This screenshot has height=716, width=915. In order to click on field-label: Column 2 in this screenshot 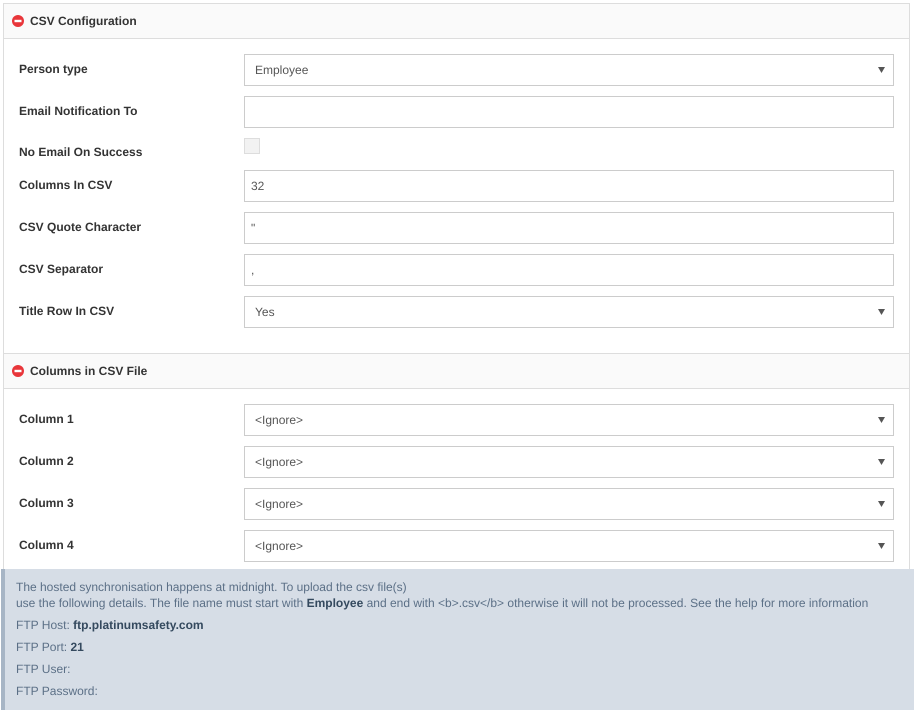, I will do `click(47, 461)`.